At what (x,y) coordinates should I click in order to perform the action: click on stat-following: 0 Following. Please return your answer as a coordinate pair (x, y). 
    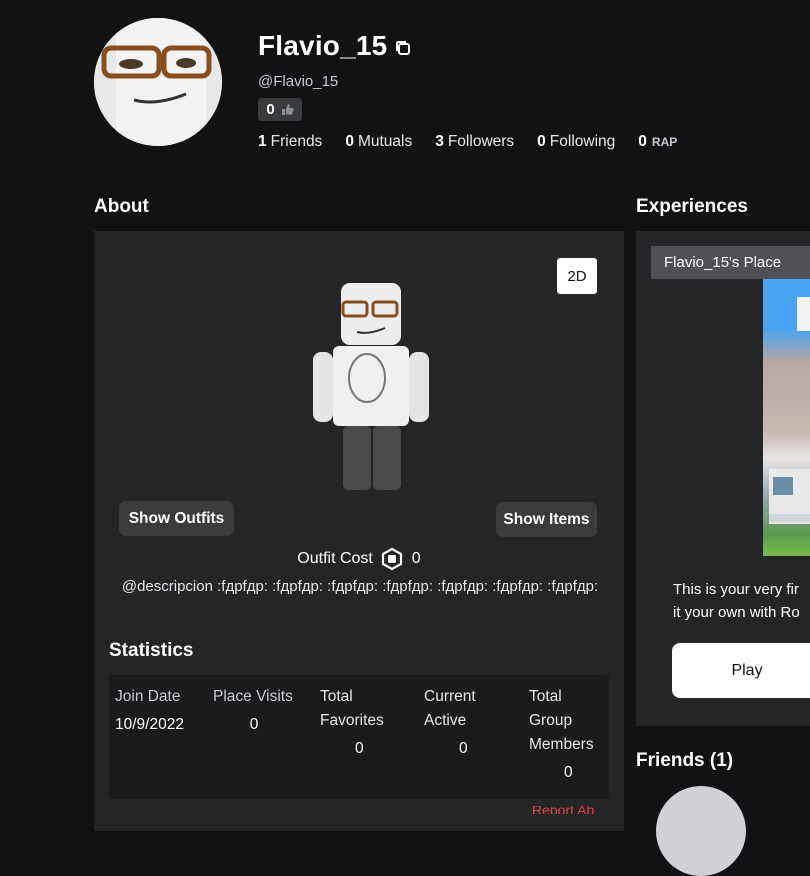
    Looking at the image, I should click on (576, 142).